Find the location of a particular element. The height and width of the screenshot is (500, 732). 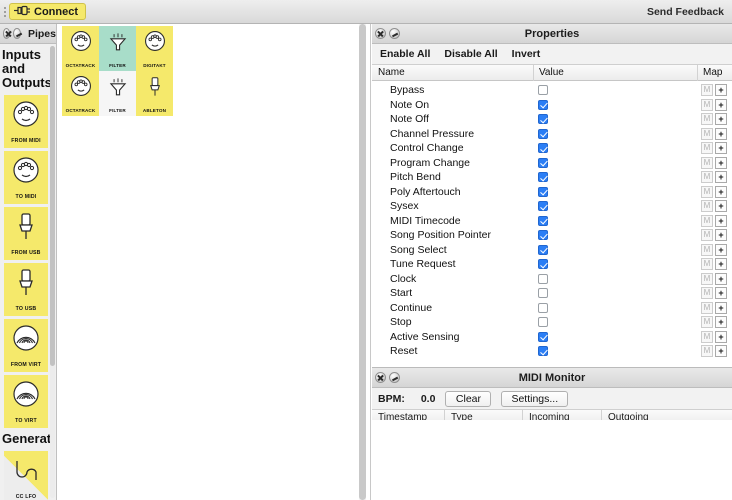

column-header-value: Value is located at coordinates (616, 72).